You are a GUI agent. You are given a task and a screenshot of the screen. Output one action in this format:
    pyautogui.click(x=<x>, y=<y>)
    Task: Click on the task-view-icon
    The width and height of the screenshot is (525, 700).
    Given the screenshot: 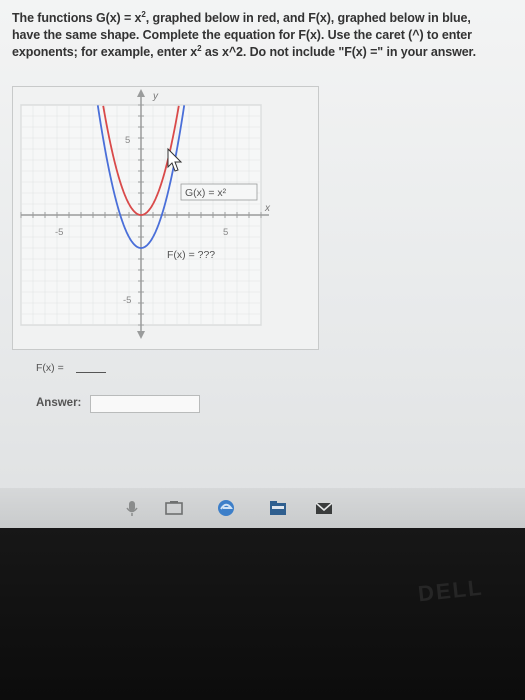 What is the action you would take?
    pyautogui.click(x=174, y=508)
    